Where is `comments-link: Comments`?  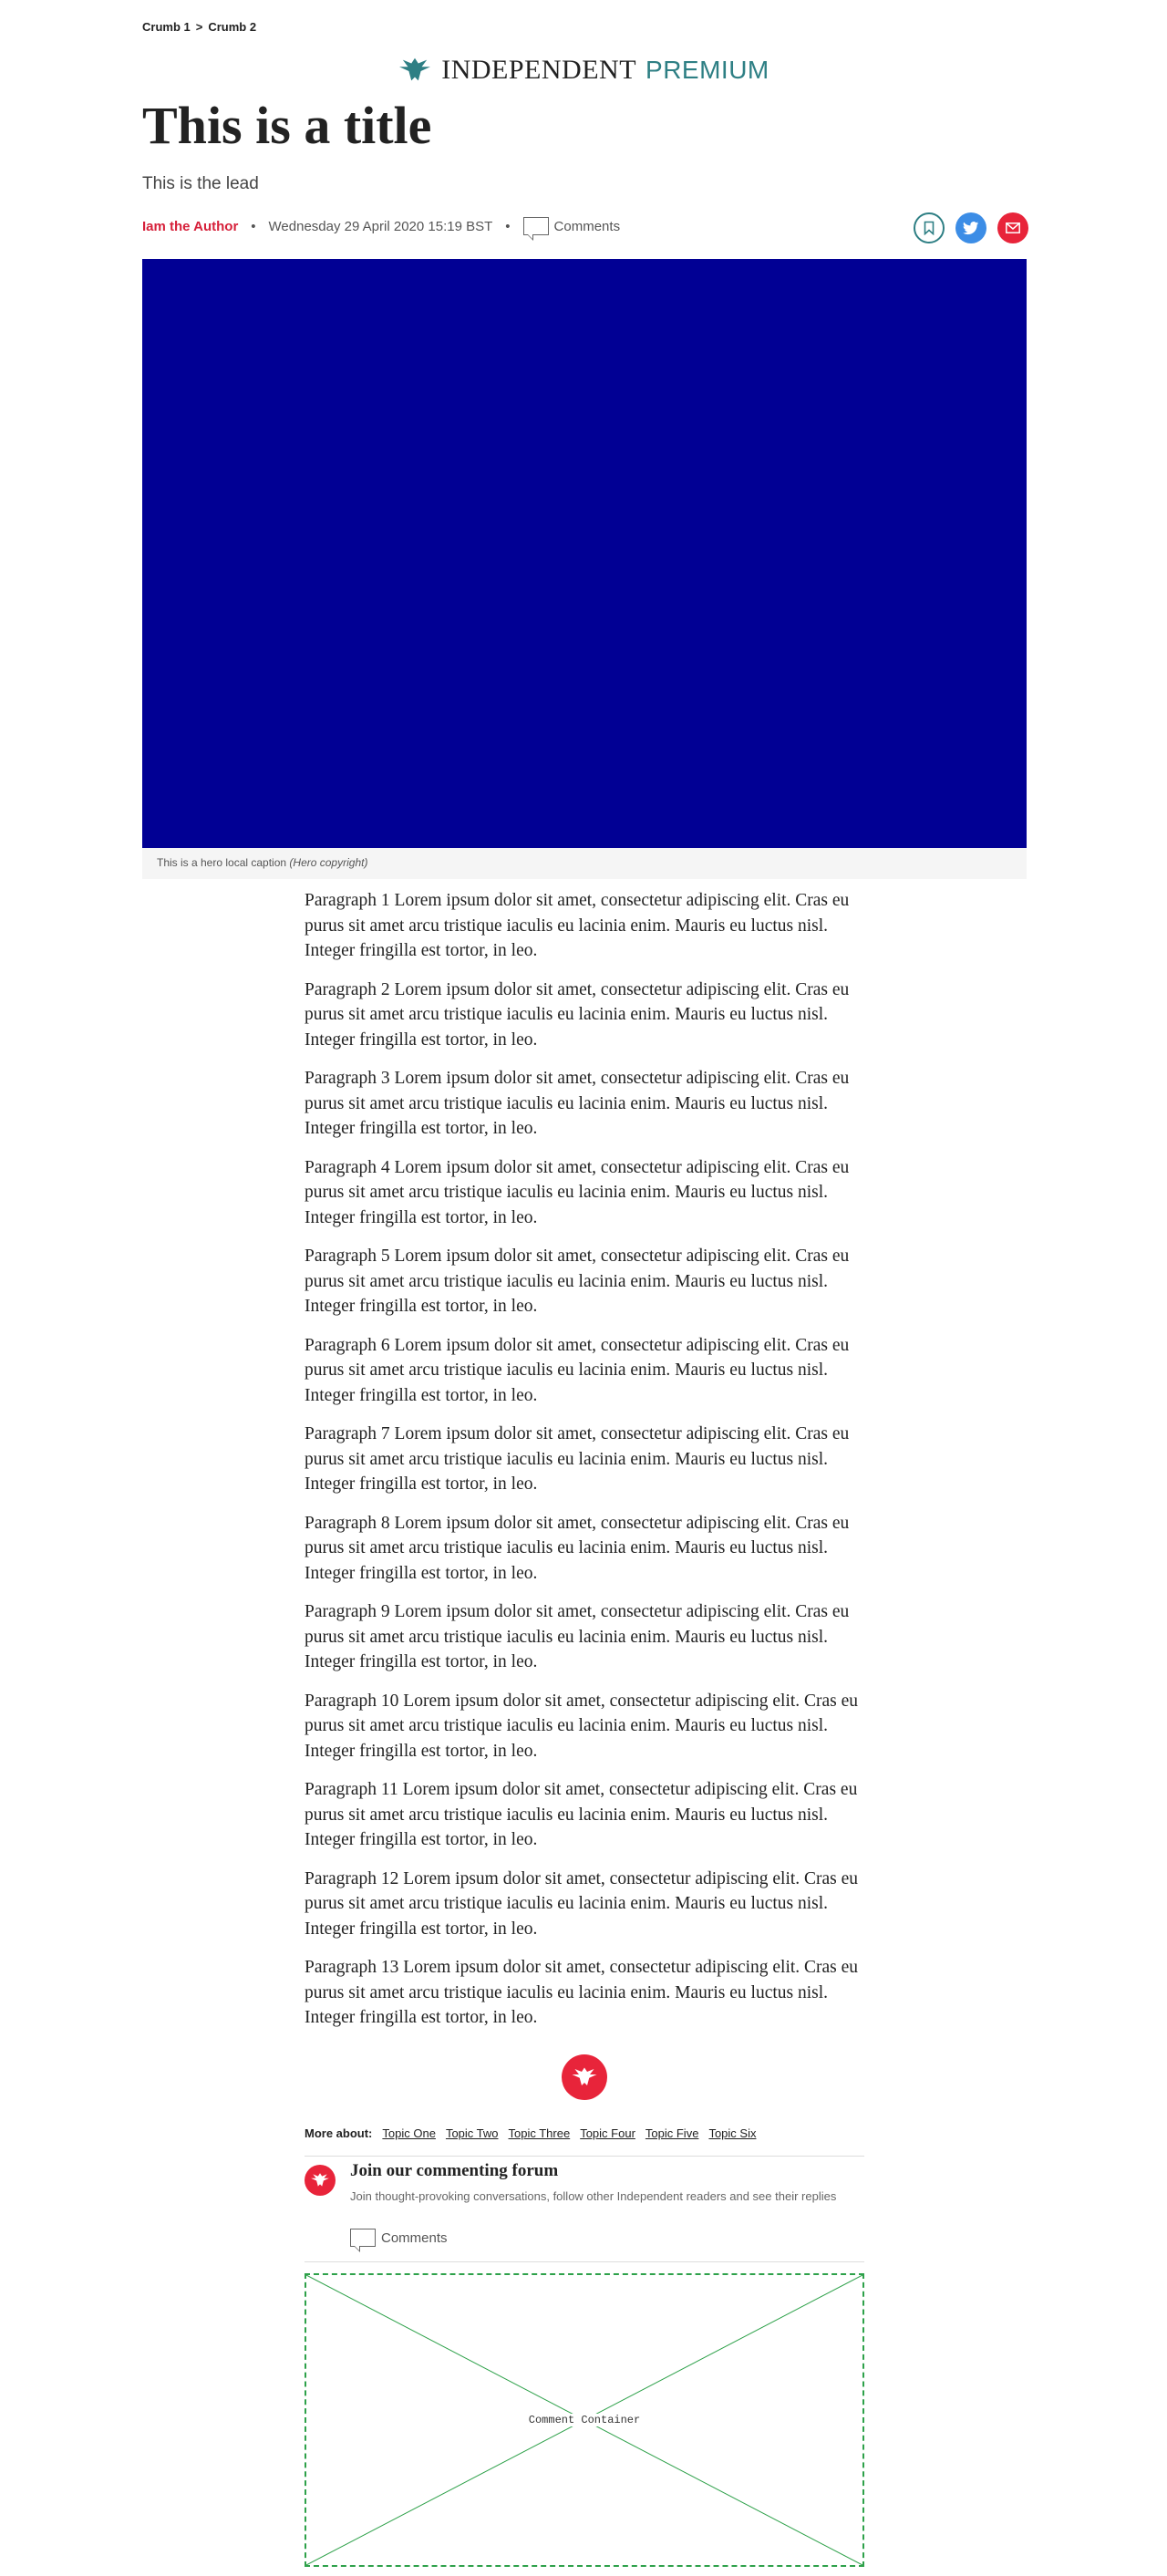
comments-link: Comments is located at coordinates (571, 229).